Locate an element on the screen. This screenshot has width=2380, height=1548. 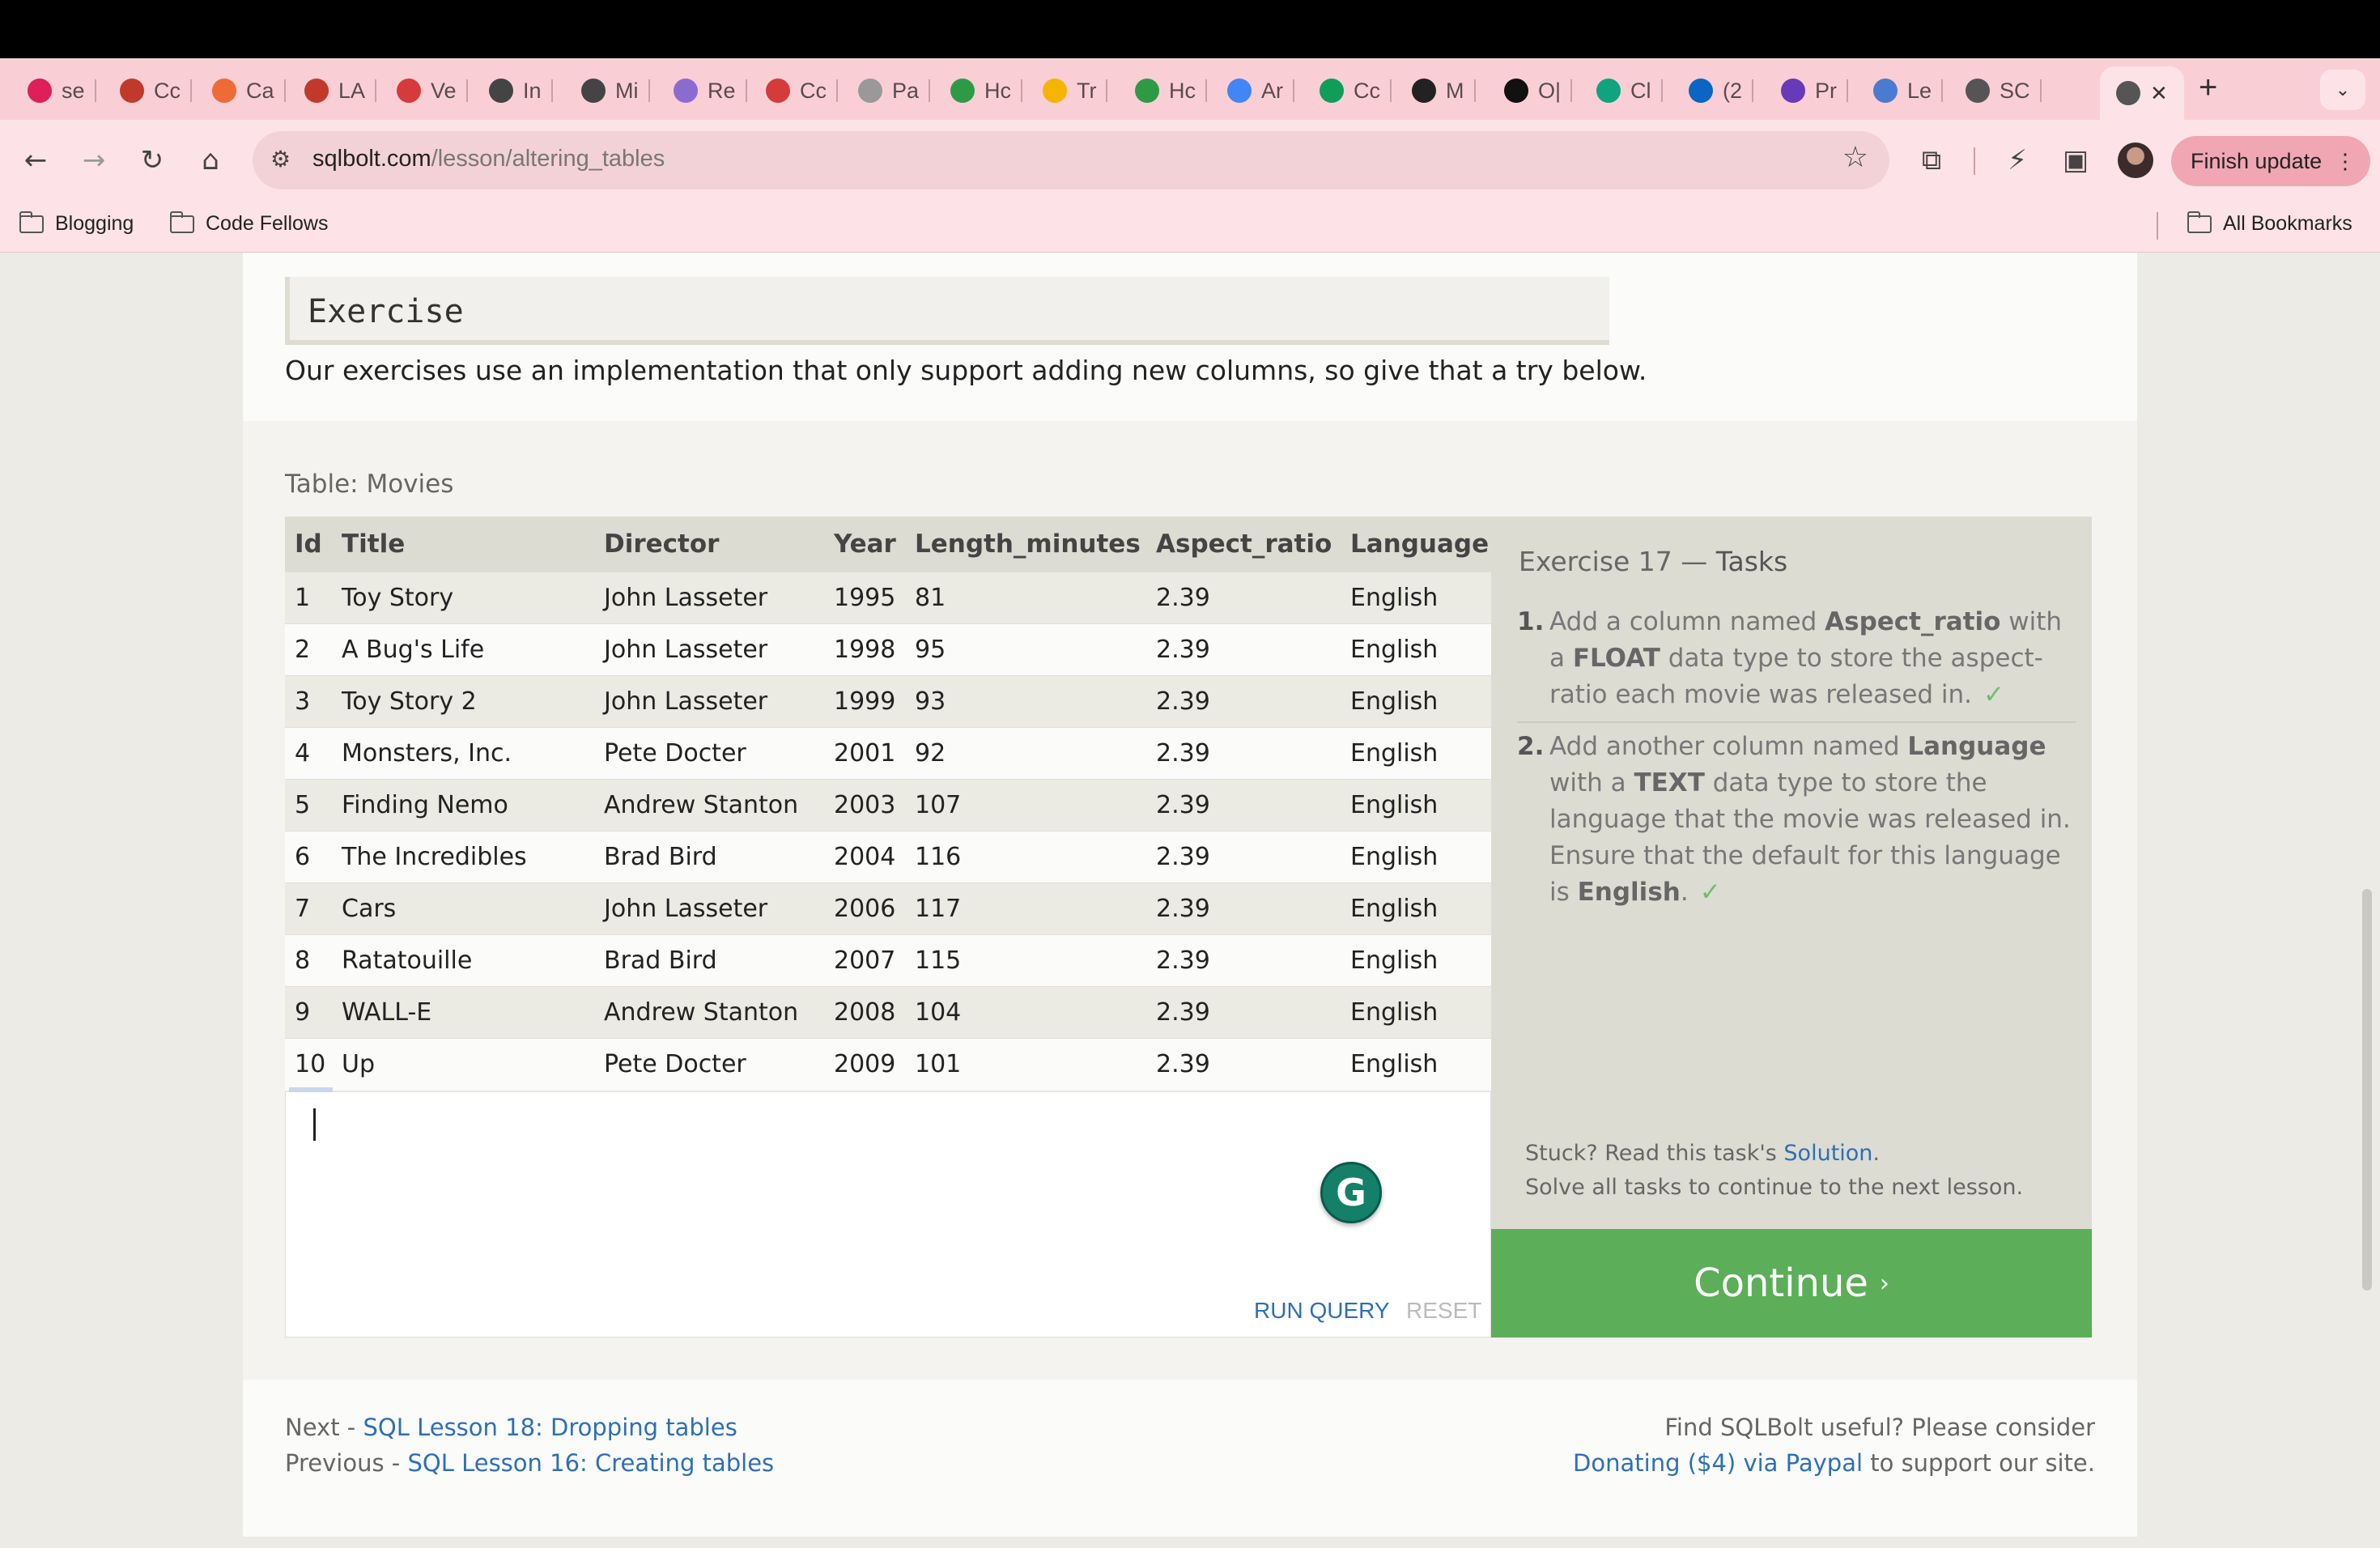
bookmark-star-icon: ☆ is located at coordinates (1855, 158).